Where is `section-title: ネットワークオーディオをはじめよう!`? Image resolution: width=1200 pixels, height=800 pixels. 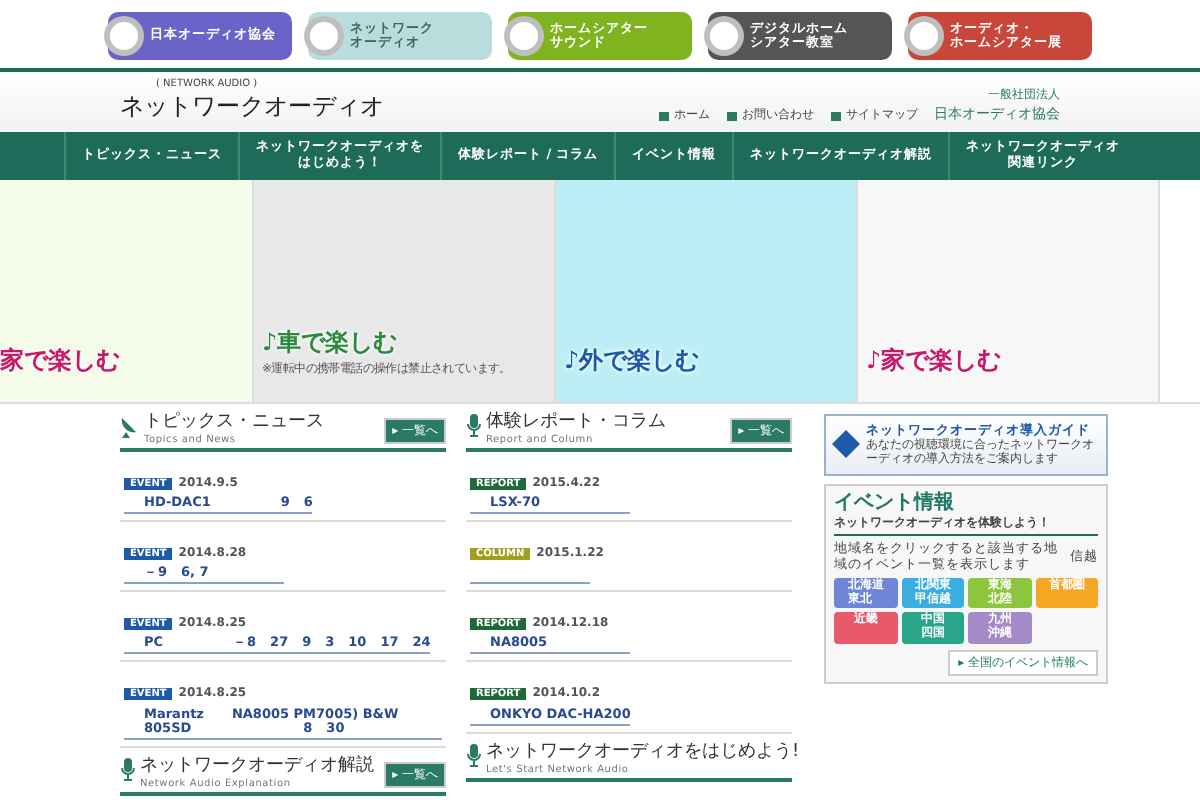 section-title: ネットワークオーディオをはじめよう! is located at coordinates (643, 753).